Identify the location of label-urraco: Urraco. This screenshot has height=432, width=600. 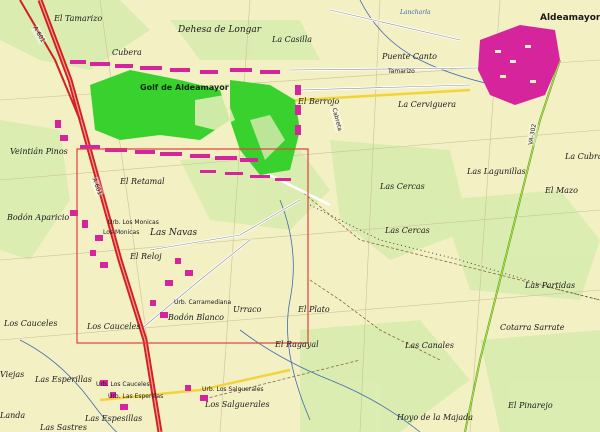
(247, 309).